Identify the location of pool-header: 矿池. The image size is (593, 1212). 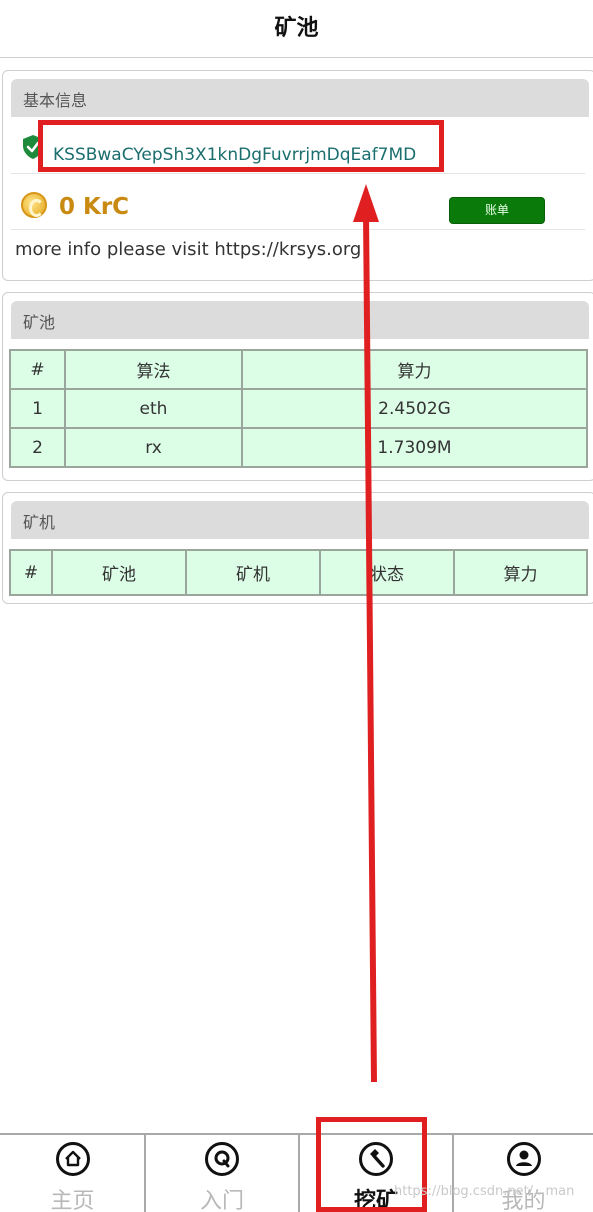
(300, 320).